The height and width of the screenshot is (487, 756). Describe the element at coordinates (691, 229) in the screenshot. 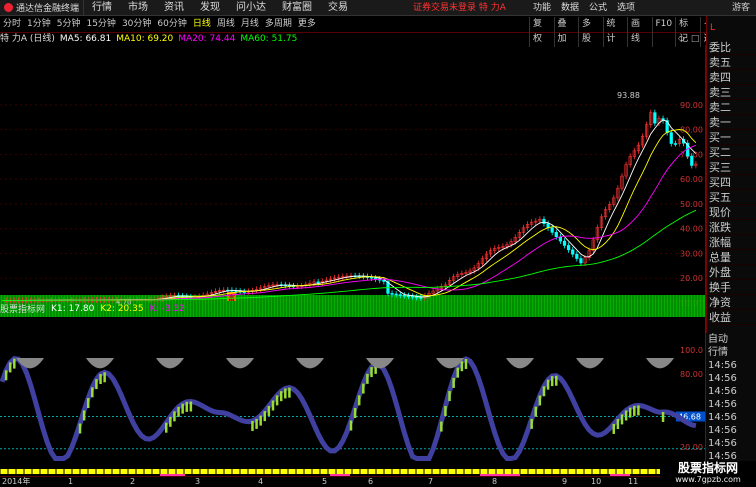

I see `price-tick-5: 40.00` at that location.